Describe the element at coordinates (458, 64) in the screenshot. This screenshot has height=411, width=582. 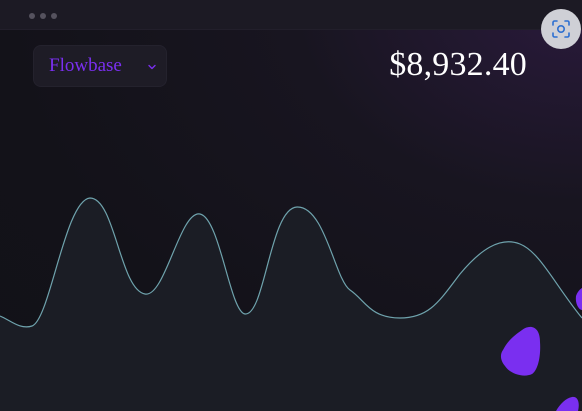
I see `balance-amount: $8,932.40` at that location.